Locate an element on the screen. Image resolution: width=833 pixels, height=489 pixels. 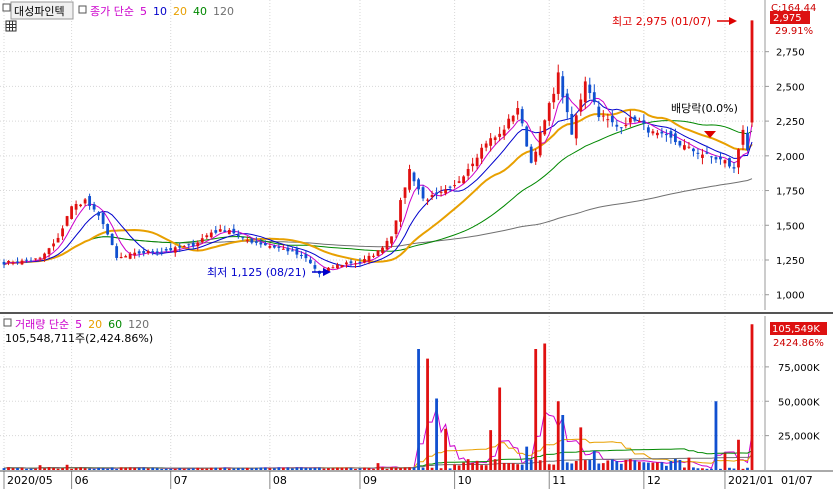
legend-period: 20 is located at coordinates (180, 11).